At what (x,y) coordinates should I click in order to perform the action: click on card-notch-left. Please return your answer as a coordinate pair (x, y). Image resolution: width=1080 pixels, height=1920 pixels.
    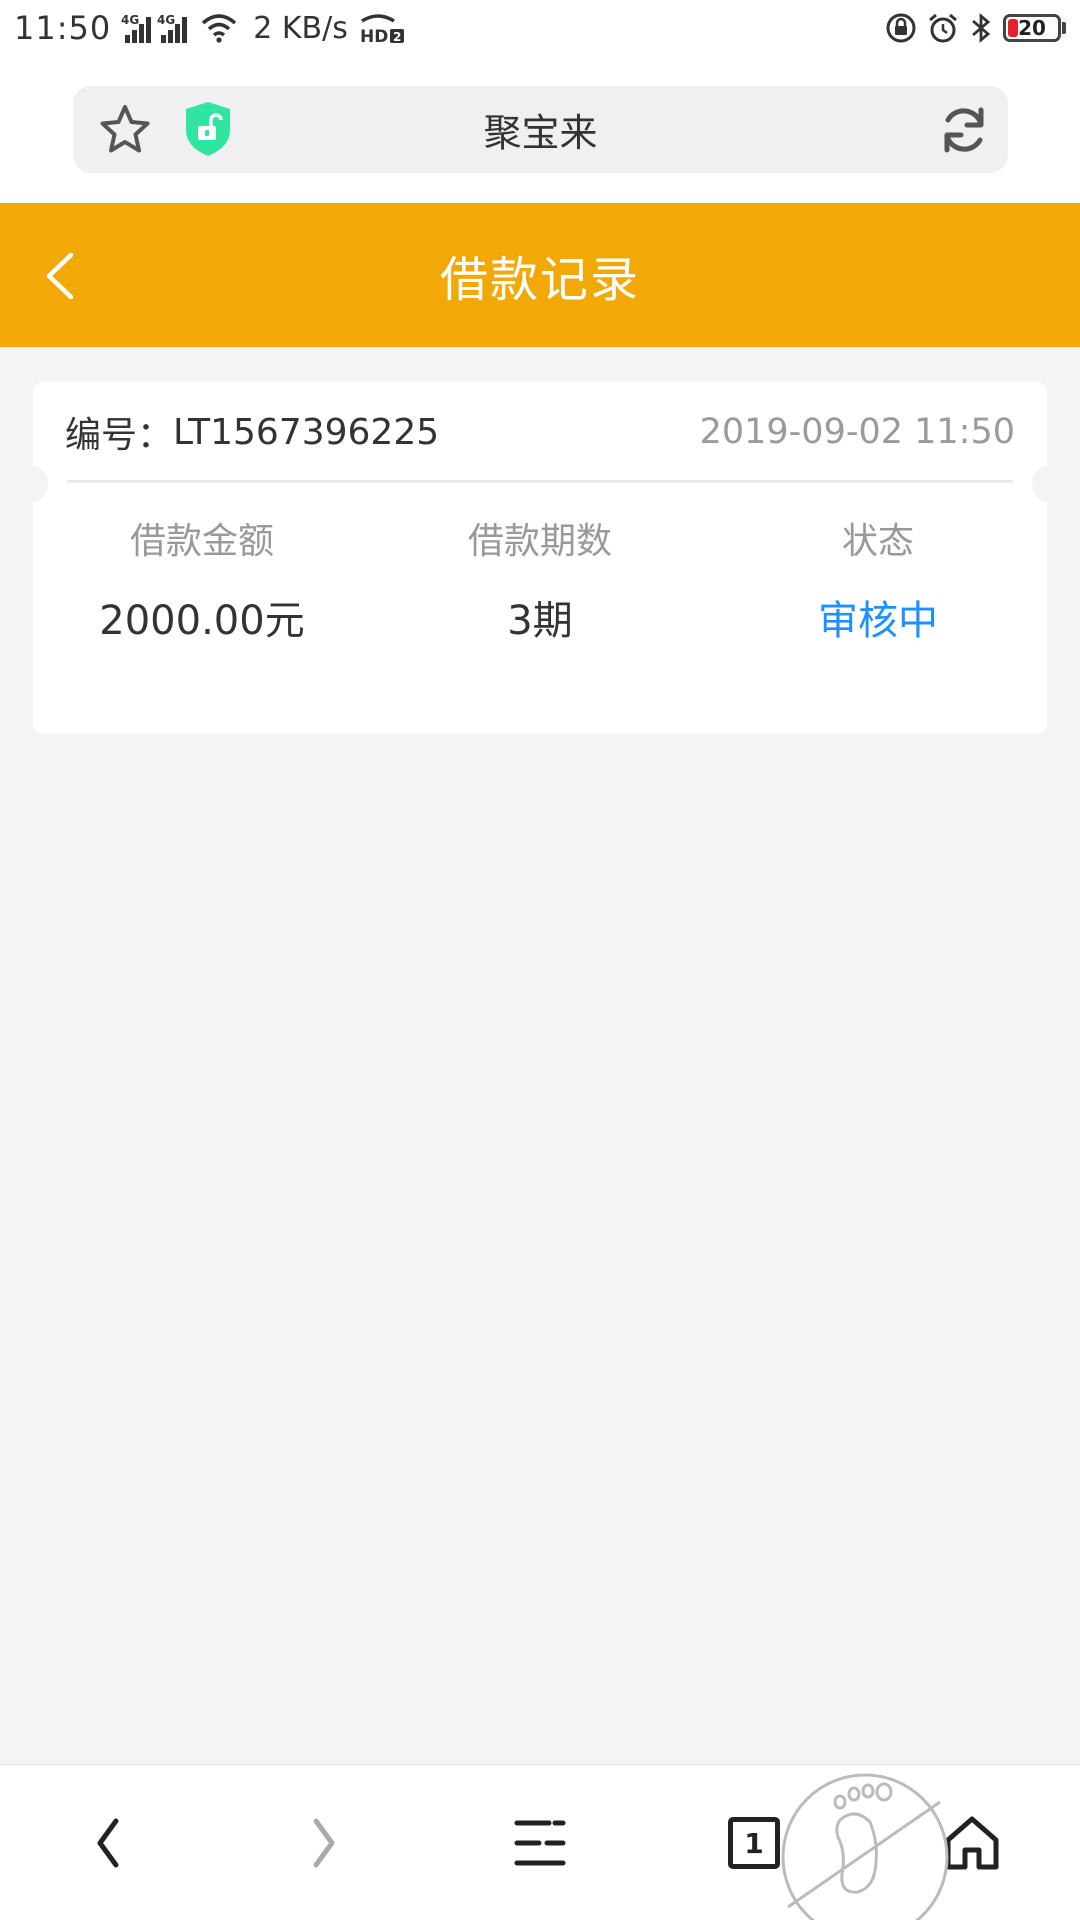
    Looking at the image, I should click on (33, 484).